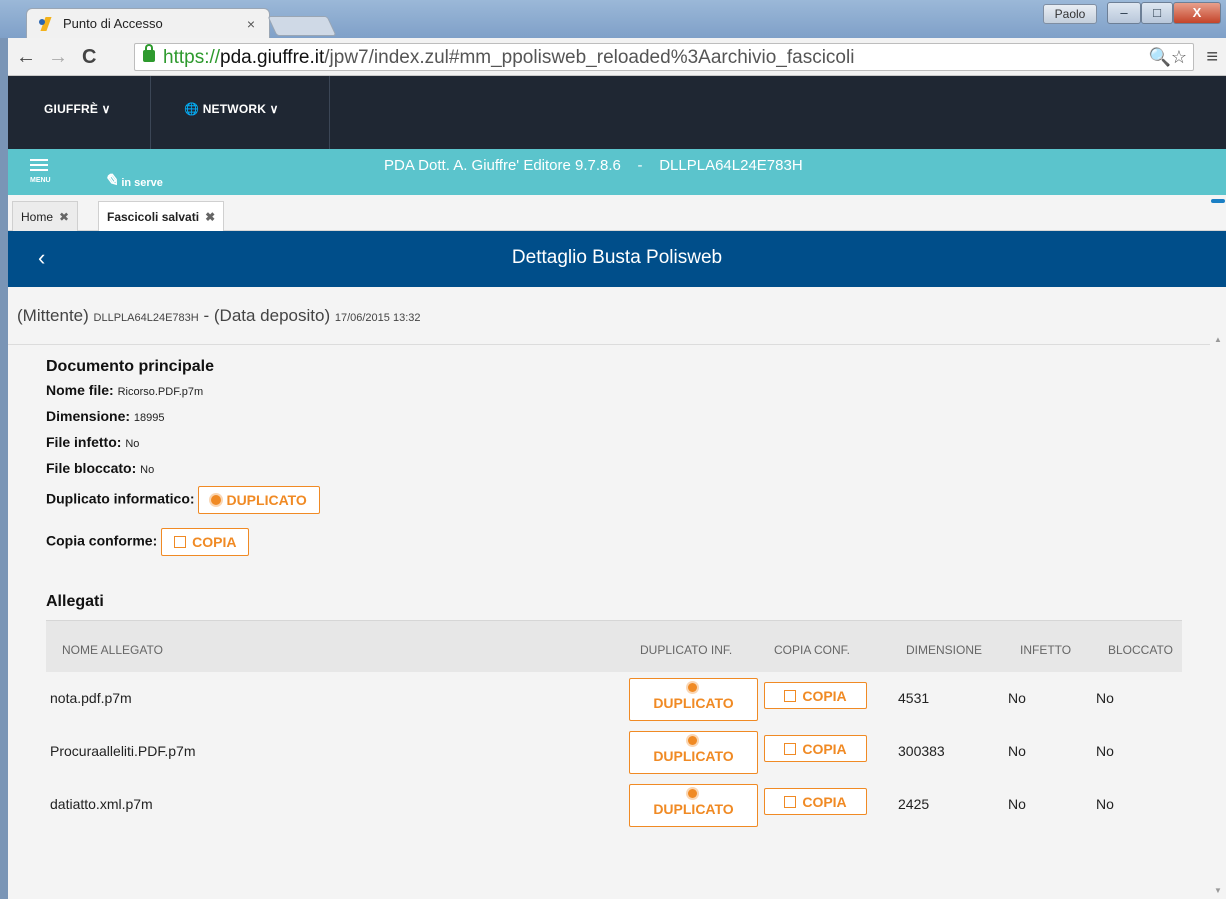  I want to click on top-navigation: GIUFFRÈ ∨ 🌐 NETWORK ∨, so click(617, 112).